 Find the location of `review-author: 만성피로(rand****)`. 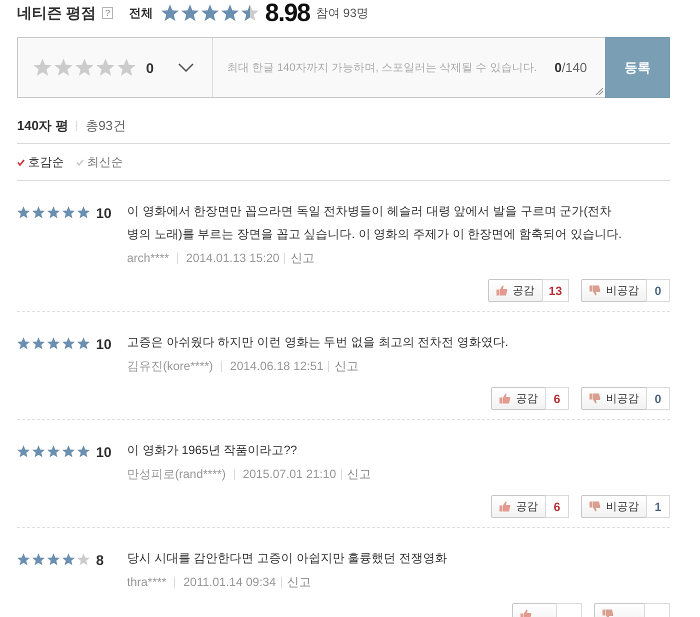

review-author: 만성피로(rand****) is located at coordinates (176, 474).